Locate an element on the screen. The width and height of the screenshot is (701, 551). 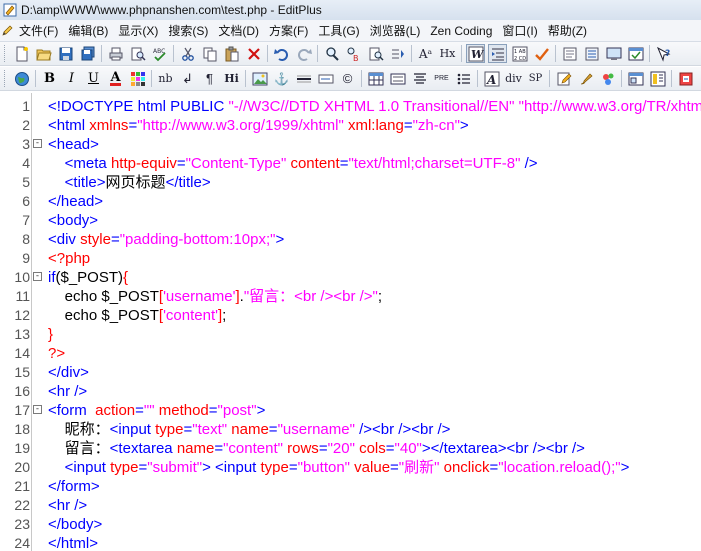
menu-item-8: Zen Coding is located at coordinates (461, 30).